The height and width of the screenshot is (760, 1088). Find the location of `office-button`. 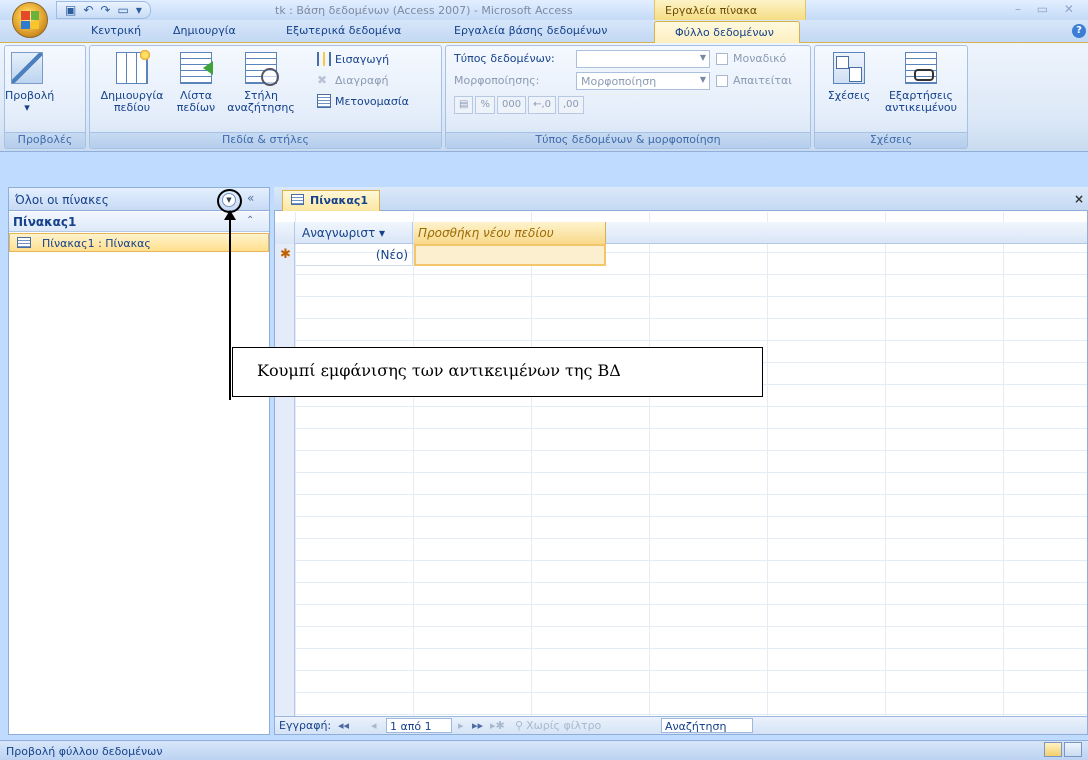

office-button is located at coordinates (30, 20).